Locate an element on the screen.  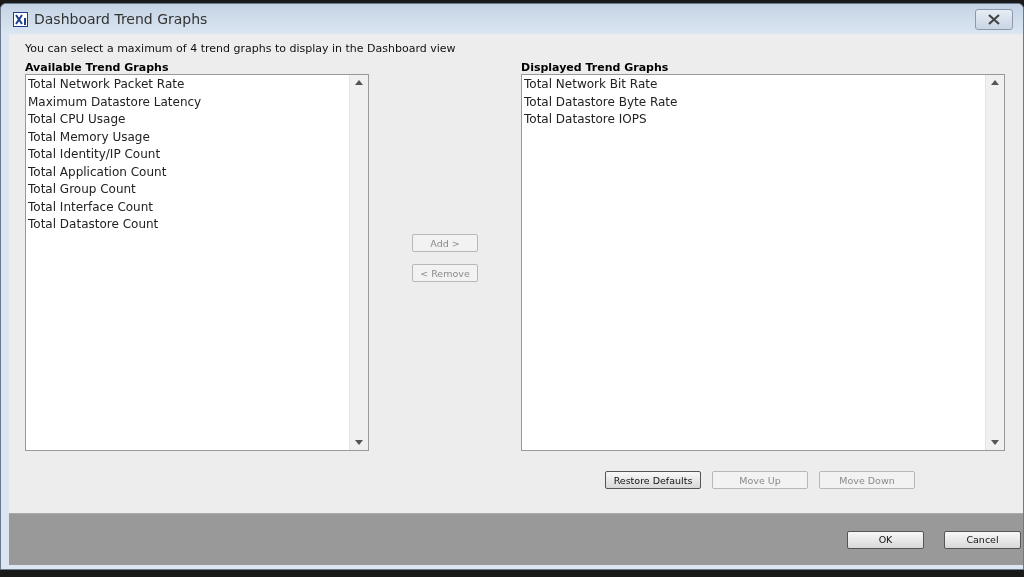
list-item: Total Network Bit Rate is located at coordinates (753, 85).